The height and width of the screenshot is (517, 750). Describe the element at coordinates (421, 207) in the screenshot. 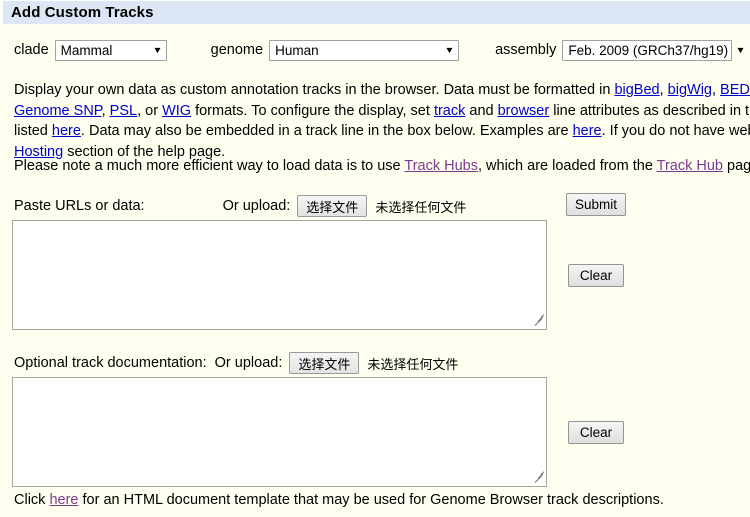

I see `file-status-data: 未选择任何文件` at that location.